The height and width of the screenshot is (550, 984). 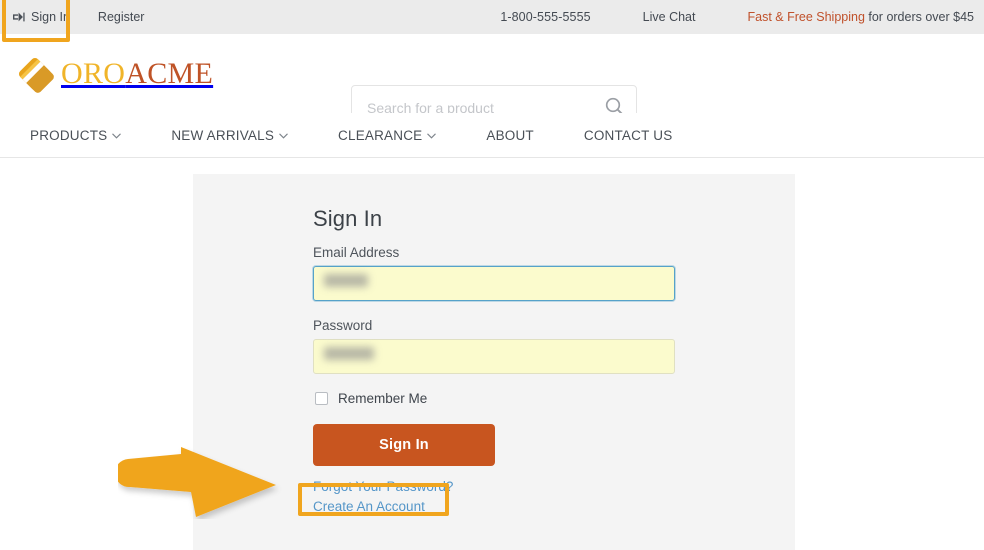 I want to click on shipping-promo-banner: Fast & Free Shipping for orders over $45, so click(x=847, y=17).